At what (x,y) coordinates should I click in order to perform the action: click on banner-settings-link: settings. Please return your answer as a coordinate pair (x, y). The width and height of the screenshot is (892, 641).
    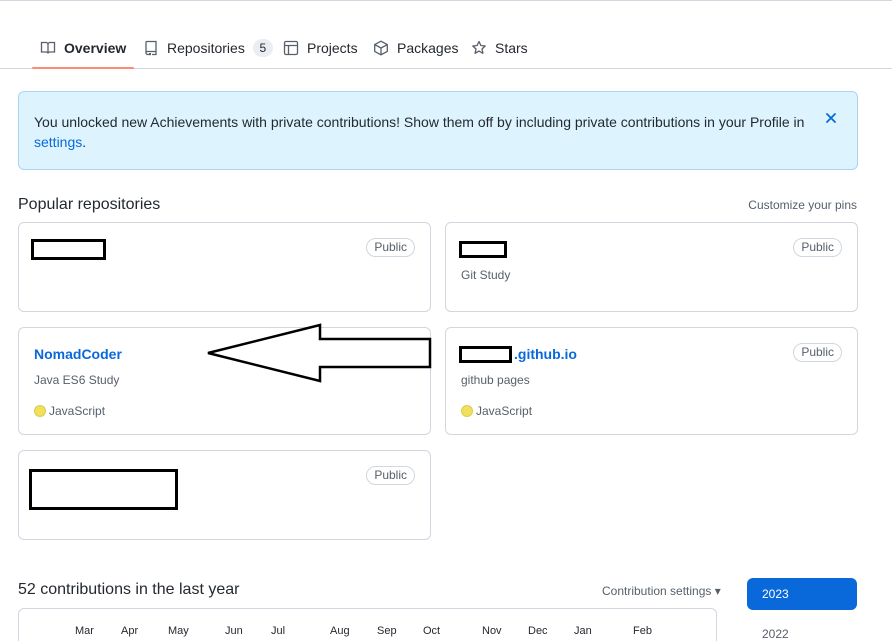
    Looking at the image, I should click on (58, 142).